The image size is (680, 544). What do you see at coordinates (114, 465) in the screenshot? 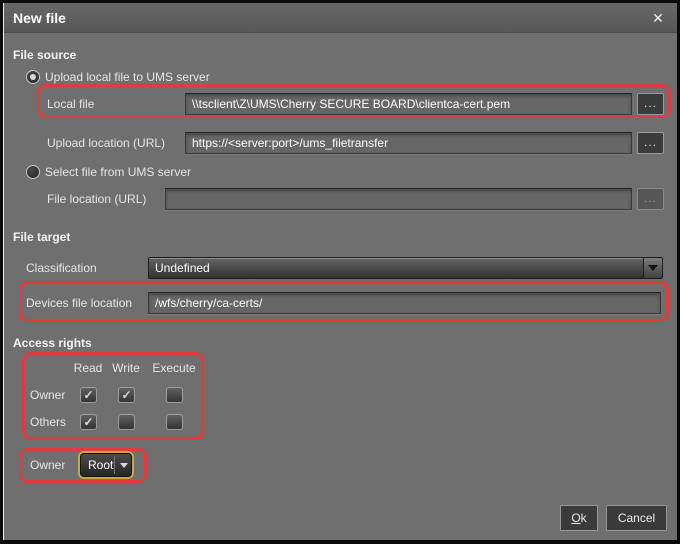
I see `dropdown-separator` at bounding box center [114, 465].